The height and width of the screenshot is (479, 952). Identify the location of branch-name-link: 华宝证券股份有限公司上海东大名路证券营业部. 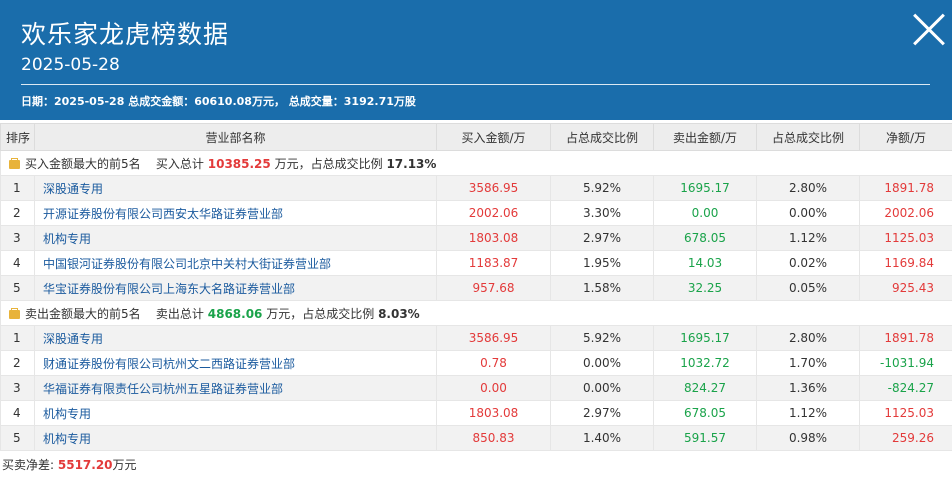
(235, 288).